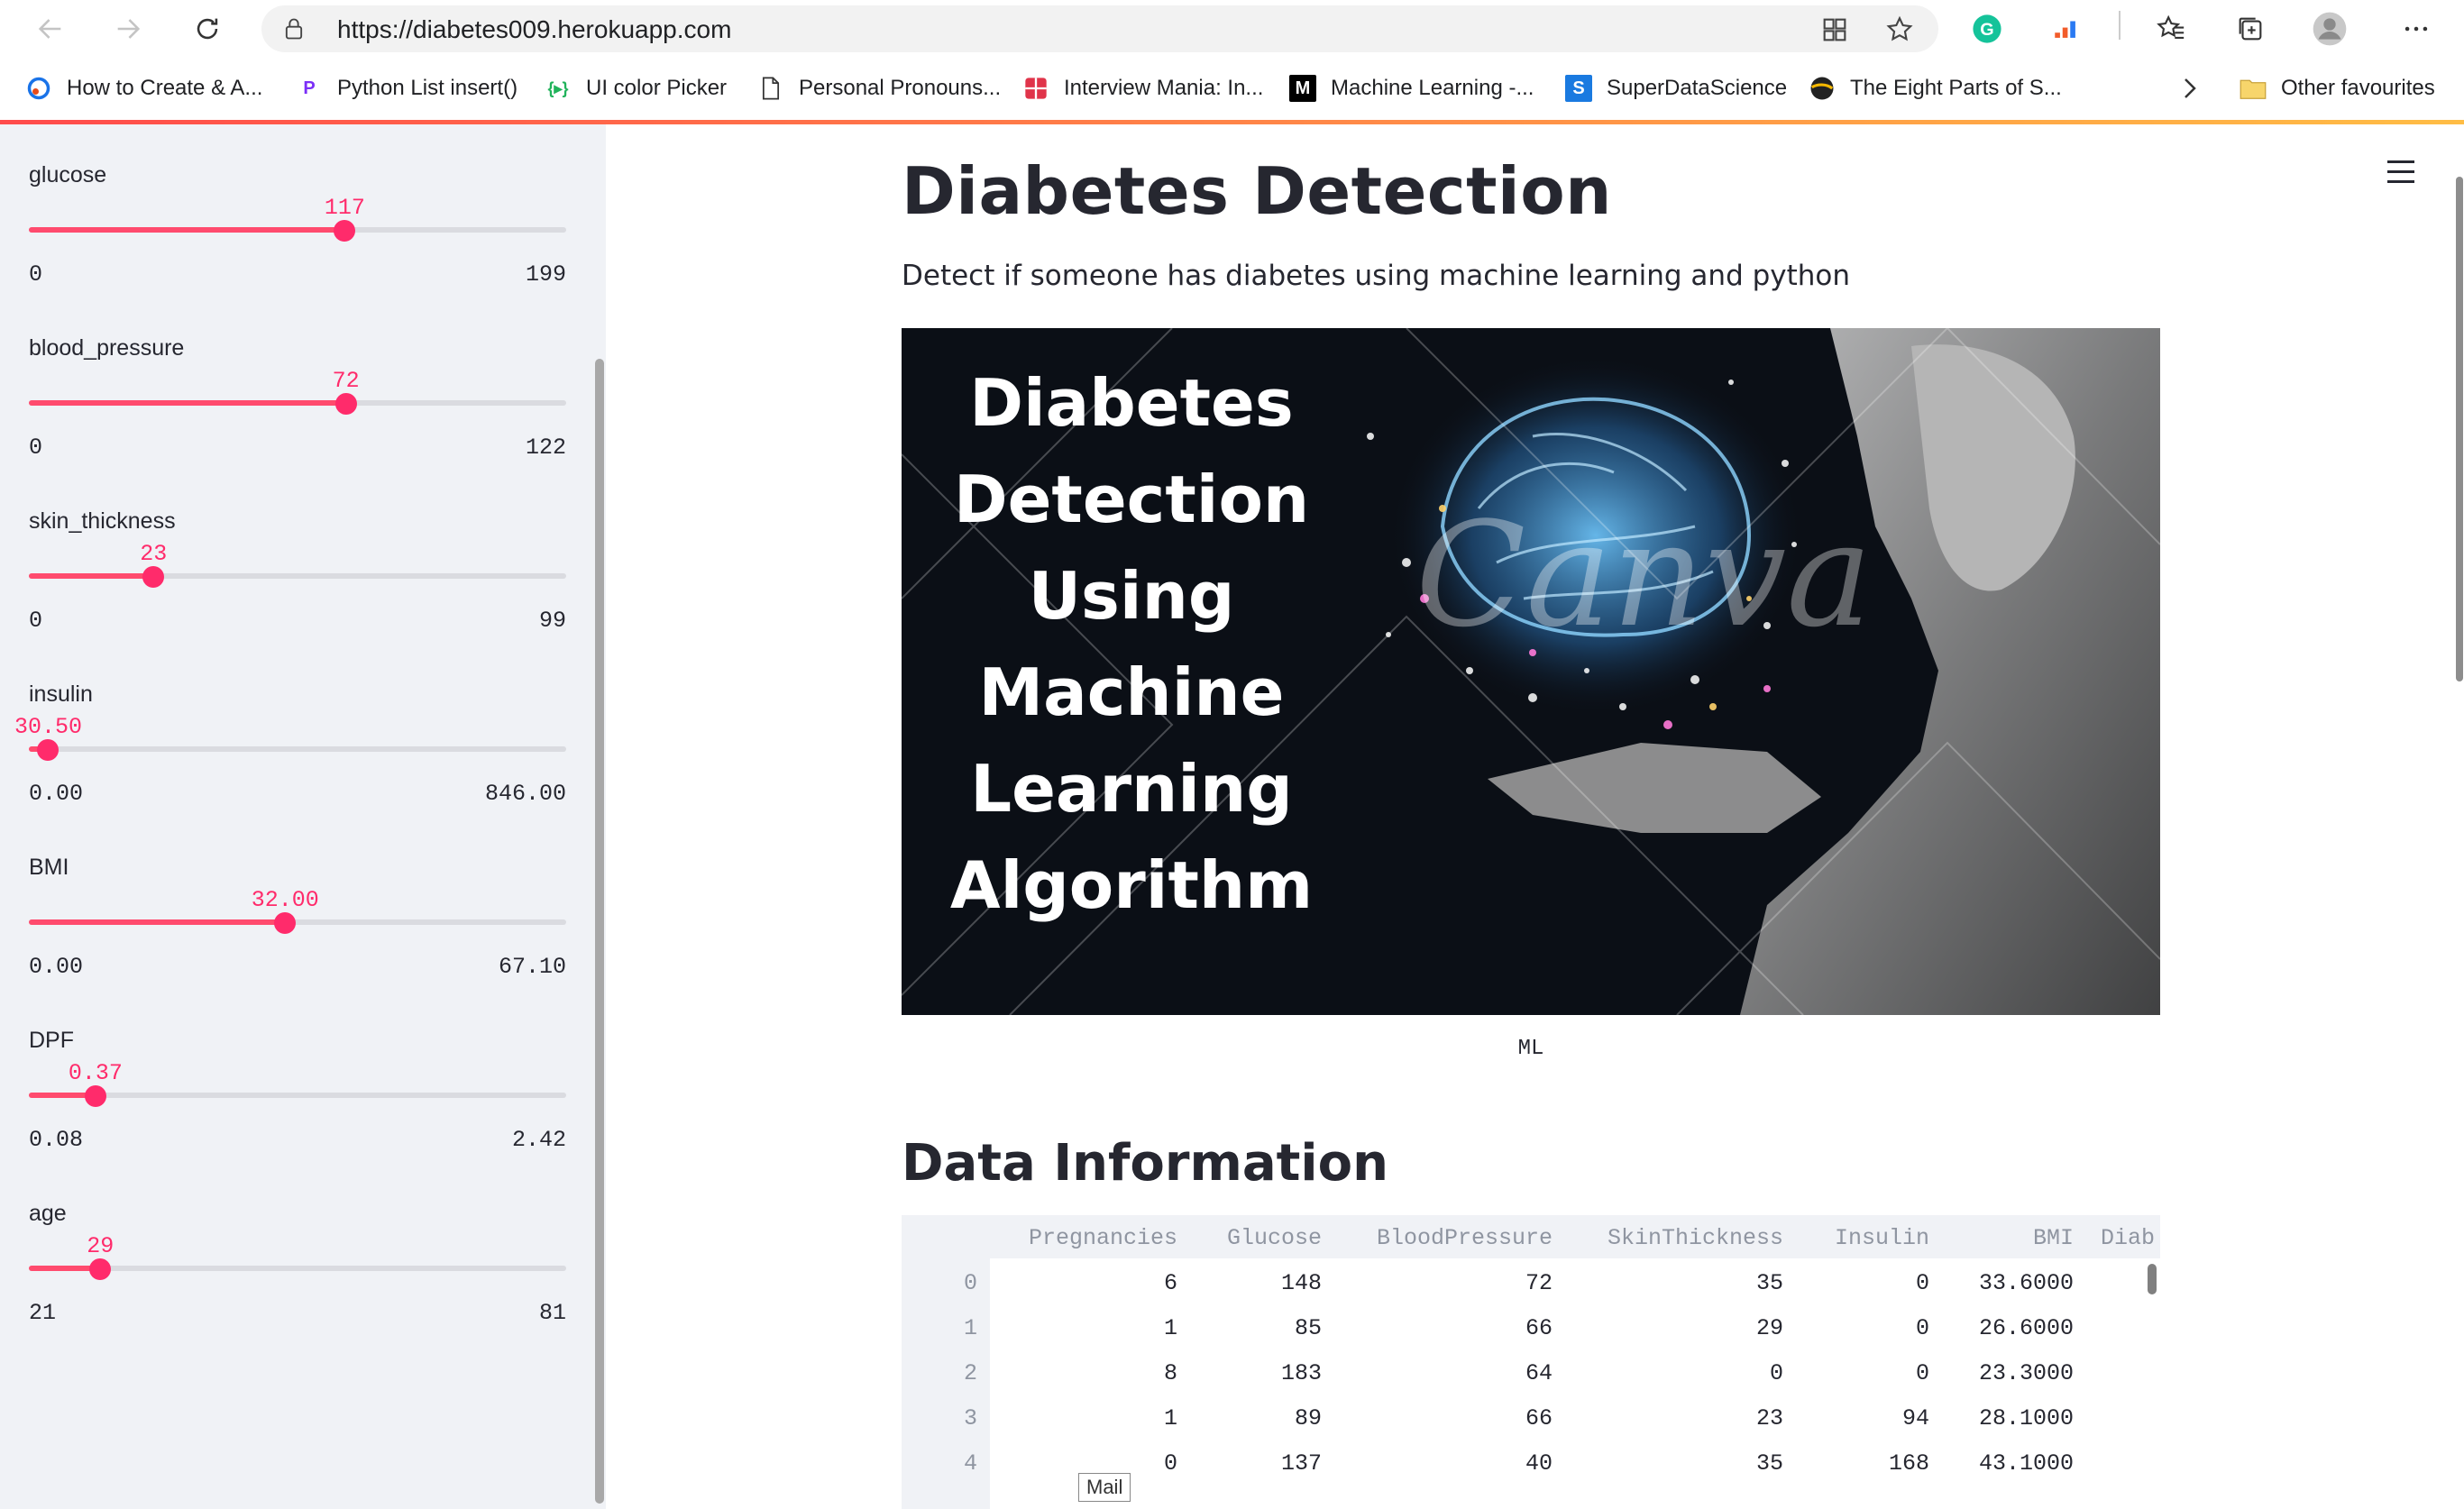  What do you see at coordinates (2001, 1327) in the screenshot?
I see `table-cell: 26.6000` at bounding box center [2001, 1327].